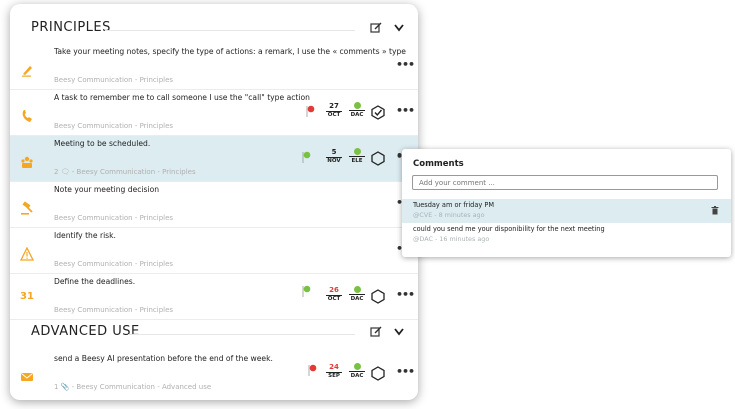  Describe the element at coordinates (378, 112) in the screenshot. I see `status-done-icon` at that location.